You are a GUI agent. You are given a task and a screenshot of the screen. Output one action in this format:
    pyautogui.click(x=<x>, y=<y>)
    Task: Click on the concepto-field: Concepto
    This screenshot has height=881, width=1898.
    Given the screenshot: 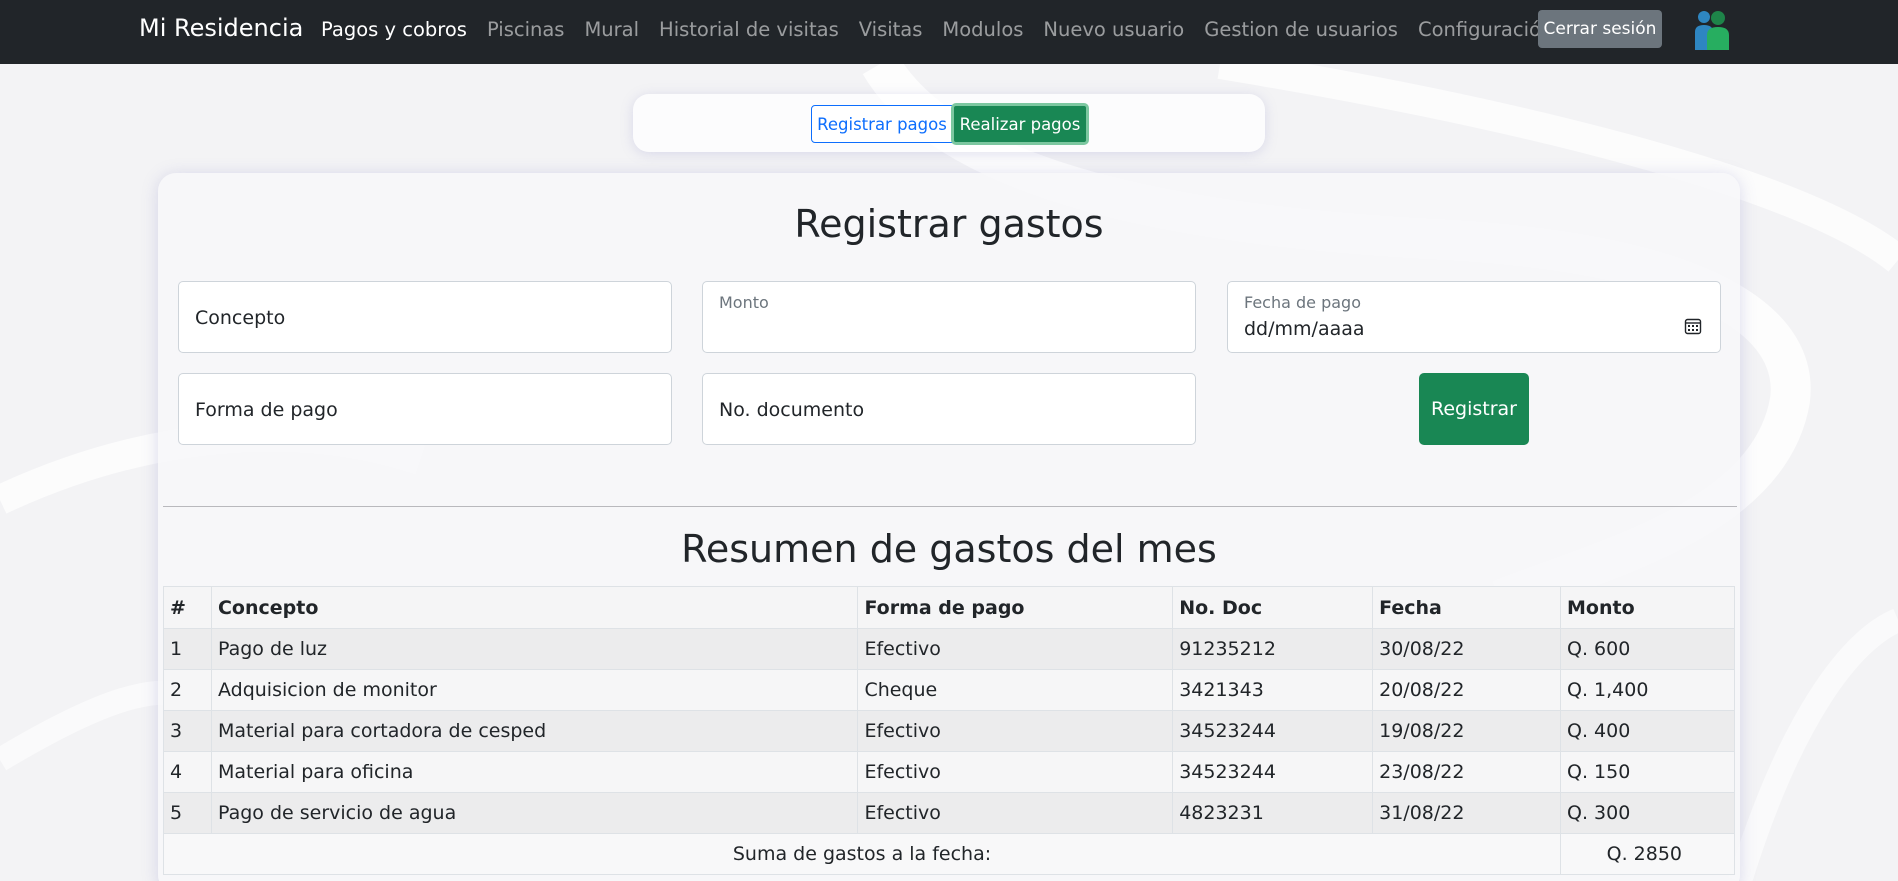 What is the action you would take?
    pyautogui.click(x=425, y=317)
    